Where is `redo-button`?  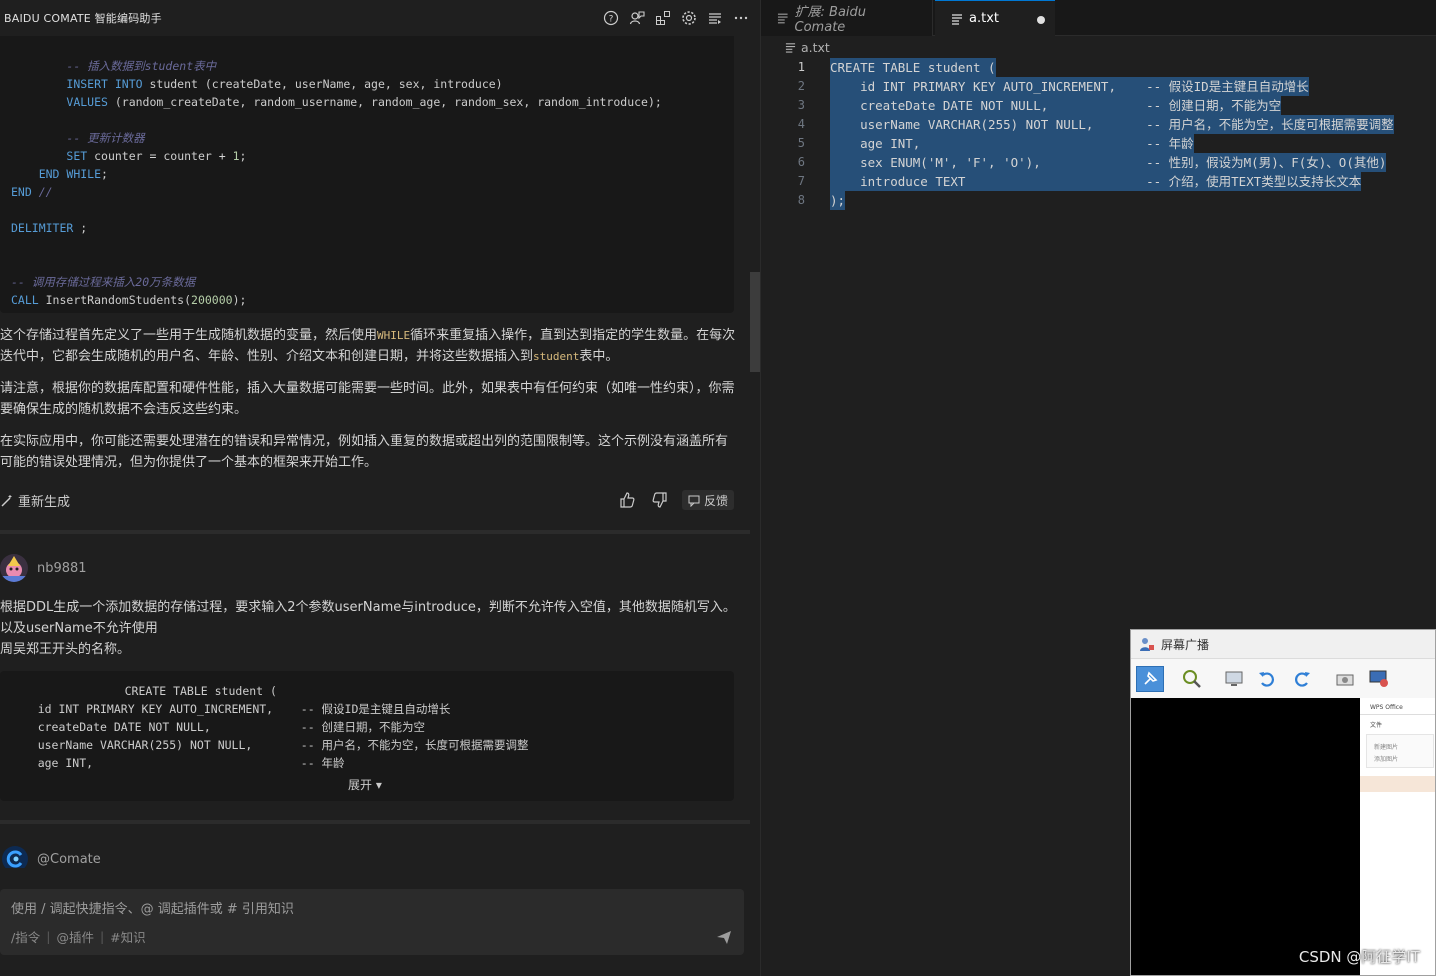 redo-button is located at coordinates (1302, 679).